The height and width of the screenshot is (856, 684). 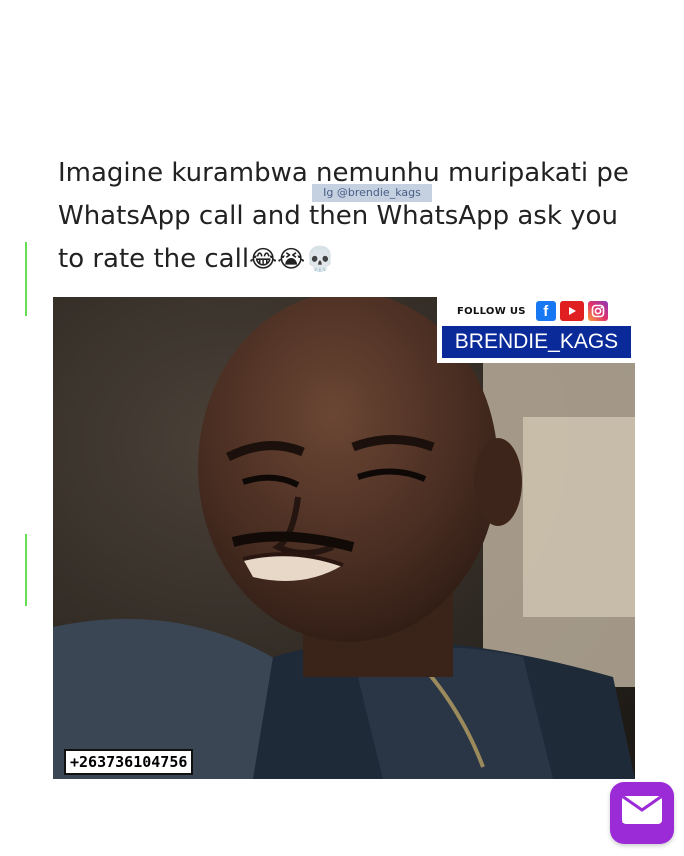 I want to click on memes-badge-label: MEMES, so click(x=642, y=820).